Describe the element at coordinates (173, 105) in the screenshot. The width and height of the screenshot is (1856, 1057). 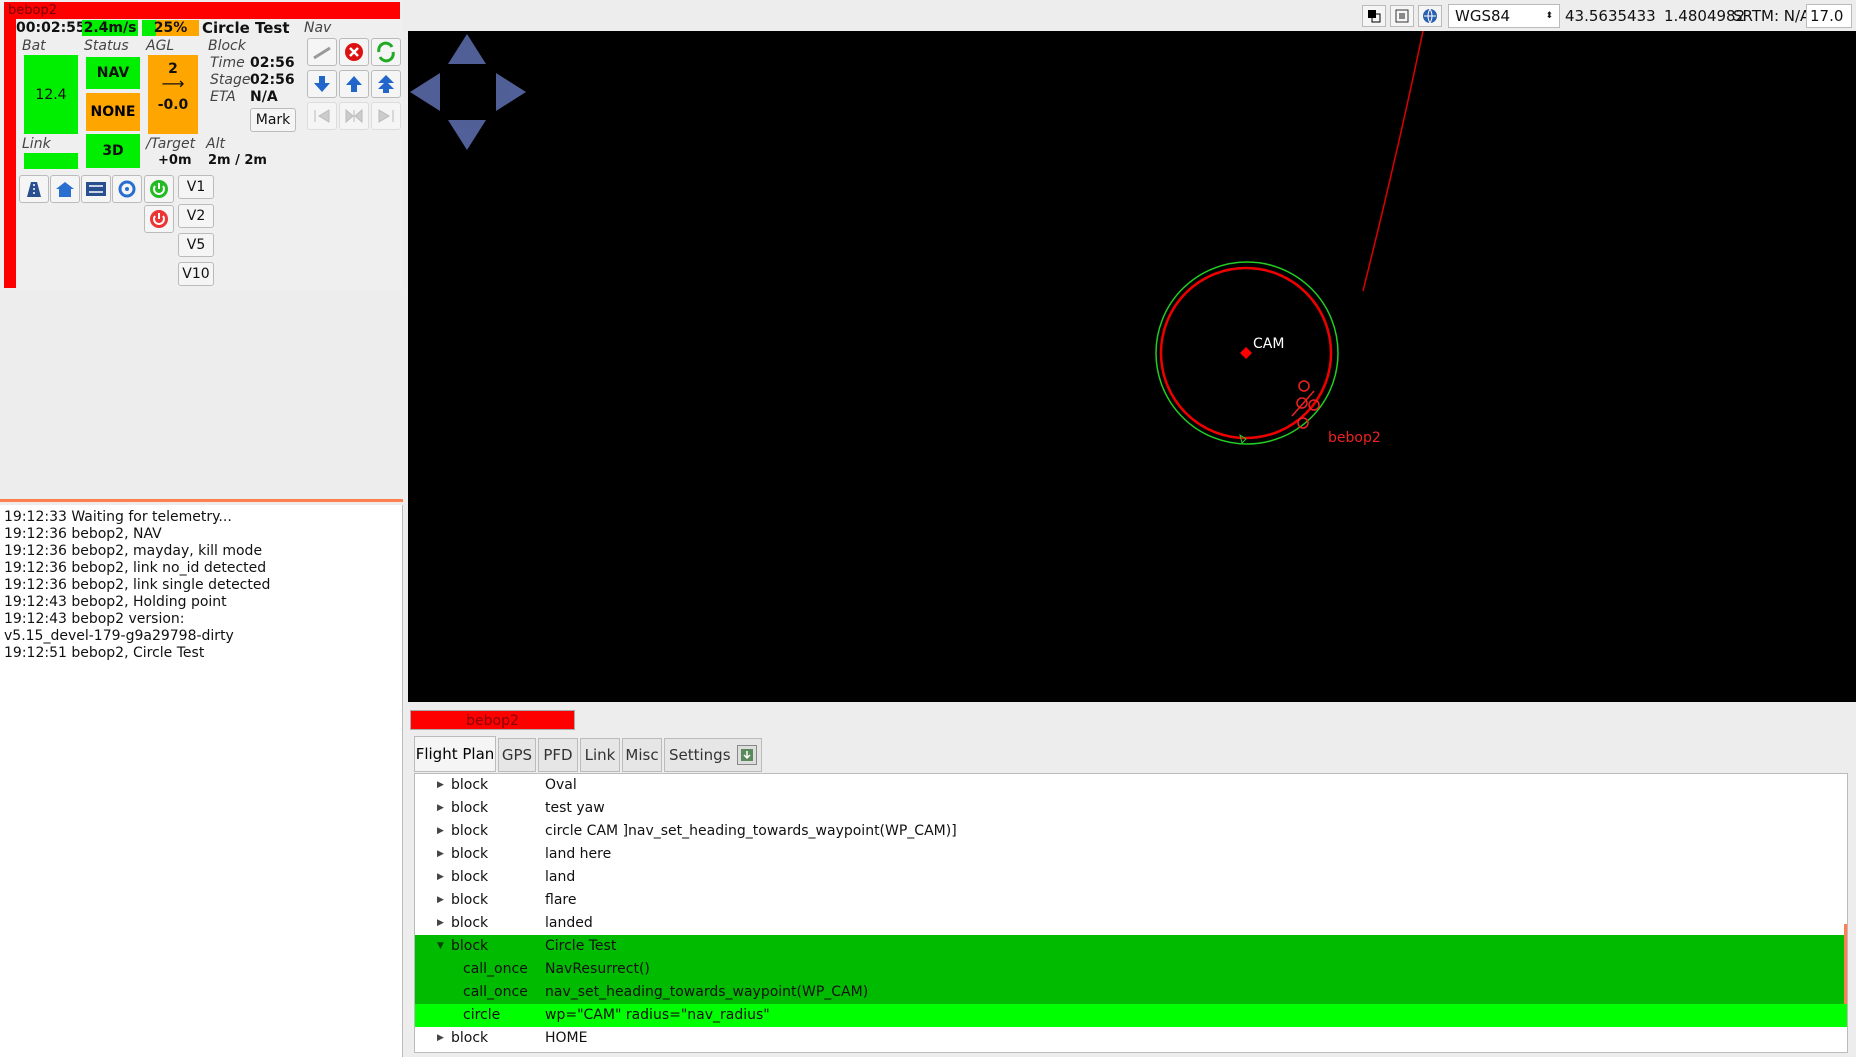
I see `agl-climb: -0.0` at that location.